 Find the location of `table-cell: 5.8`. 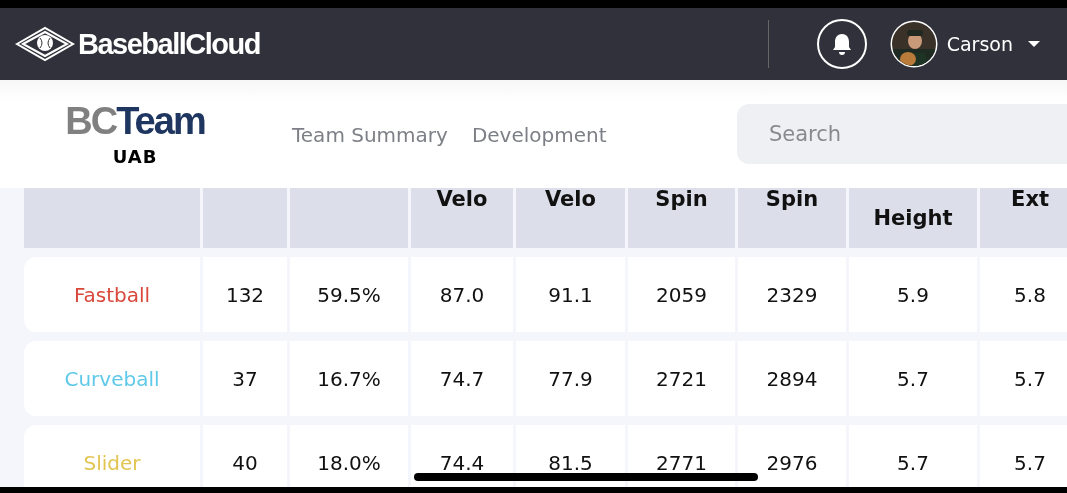

table-cell: 5.8 is located at coordinates (1023, 294).